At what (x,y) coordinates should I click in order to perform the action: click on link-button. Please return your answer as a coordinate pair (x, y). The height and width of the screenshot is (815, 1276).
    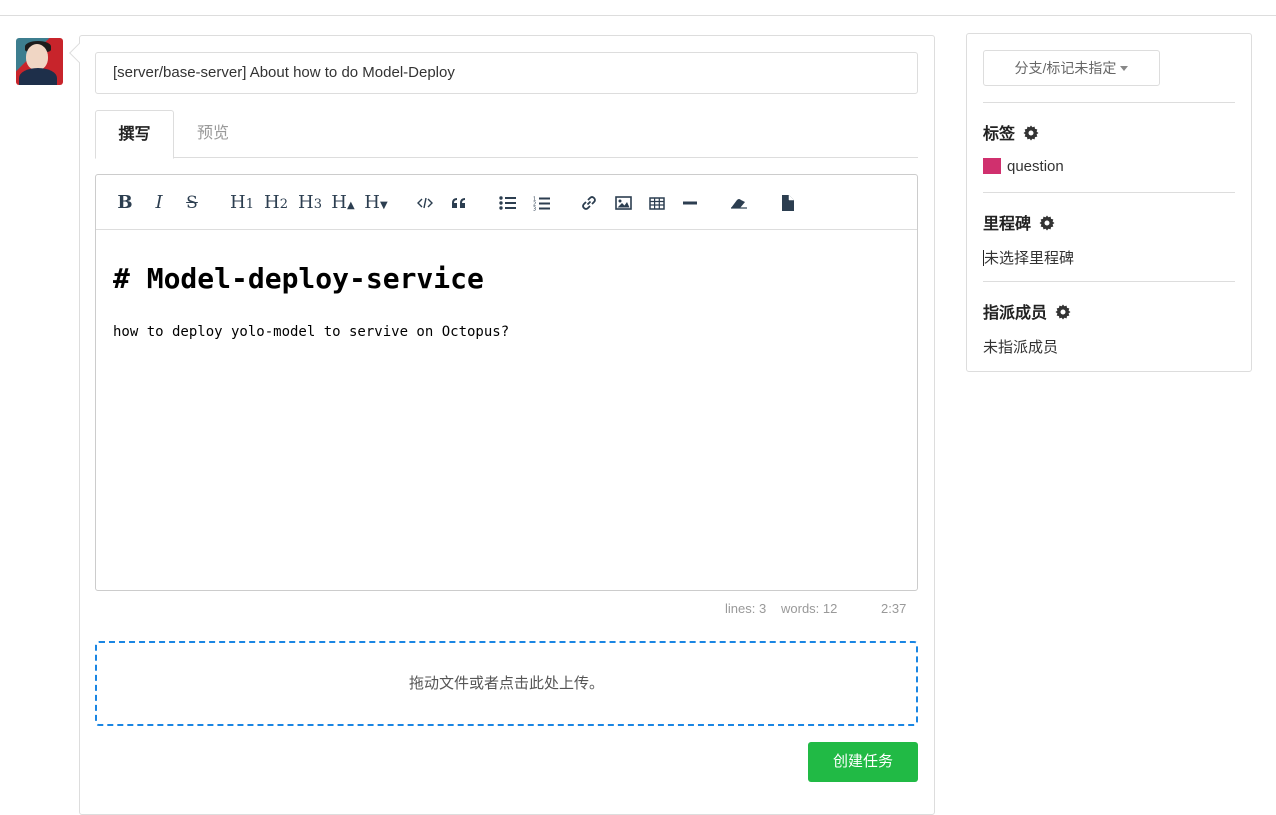
    Looking at the image, I should click on (589, 203).